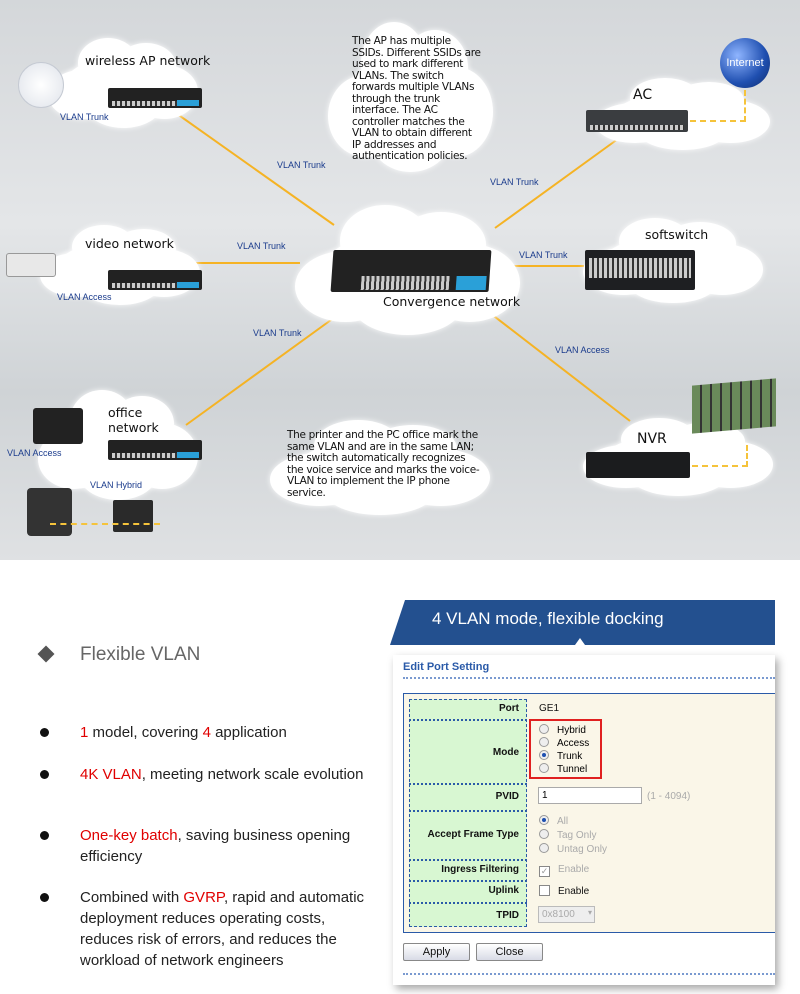 This screenshot has width=800, height=994. What do you see at coordinates (129, 835) in the screenshot?
I see `highlight-text: One-key batch` at bounding box center [129, 835].